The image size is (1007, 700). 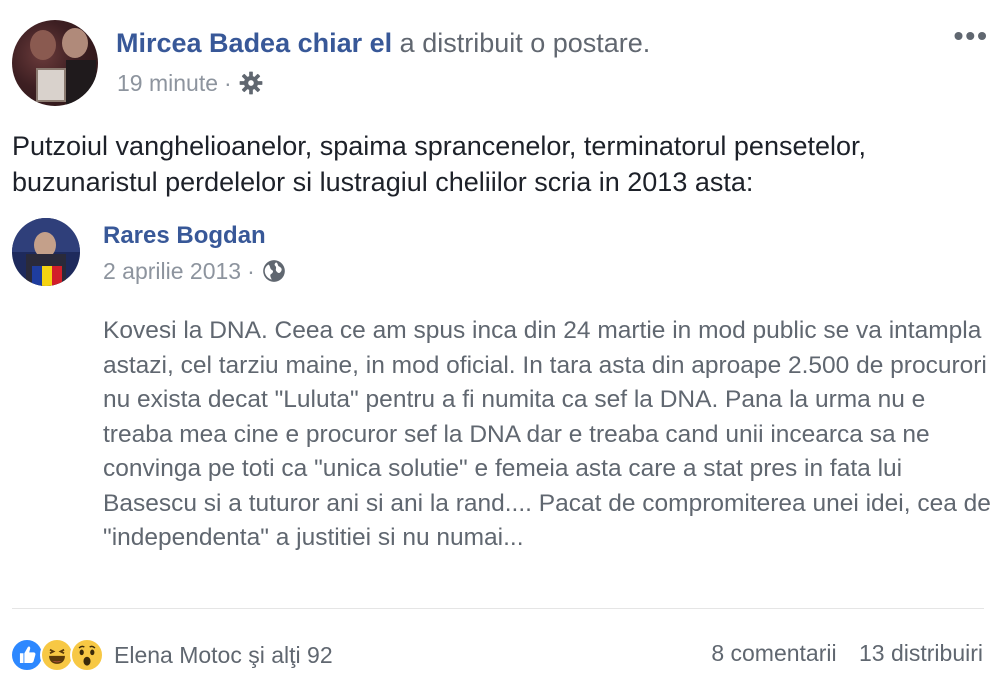 I want to click on comments-count-link: 8 comentarii, so click(x=773, y=653).